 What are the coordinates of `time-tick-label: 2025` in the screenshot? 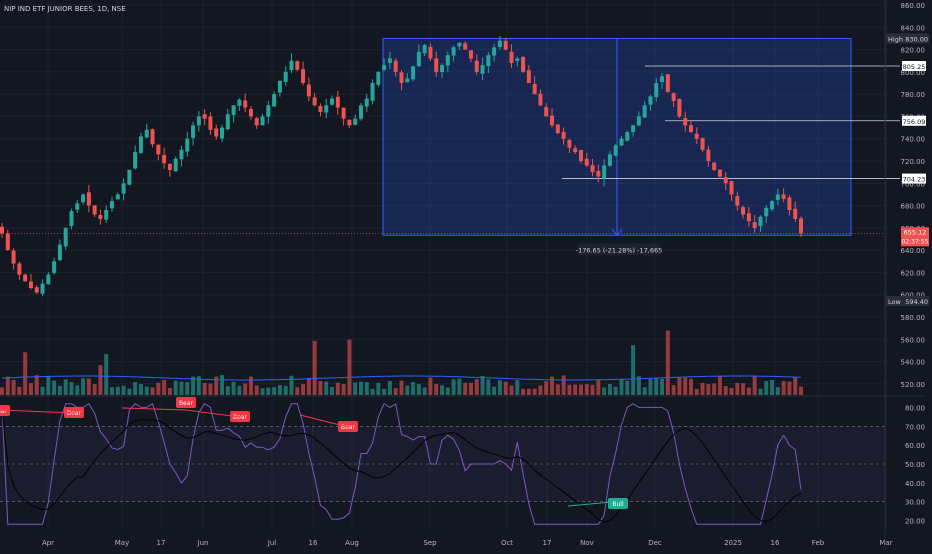 It's located at (733, 543).